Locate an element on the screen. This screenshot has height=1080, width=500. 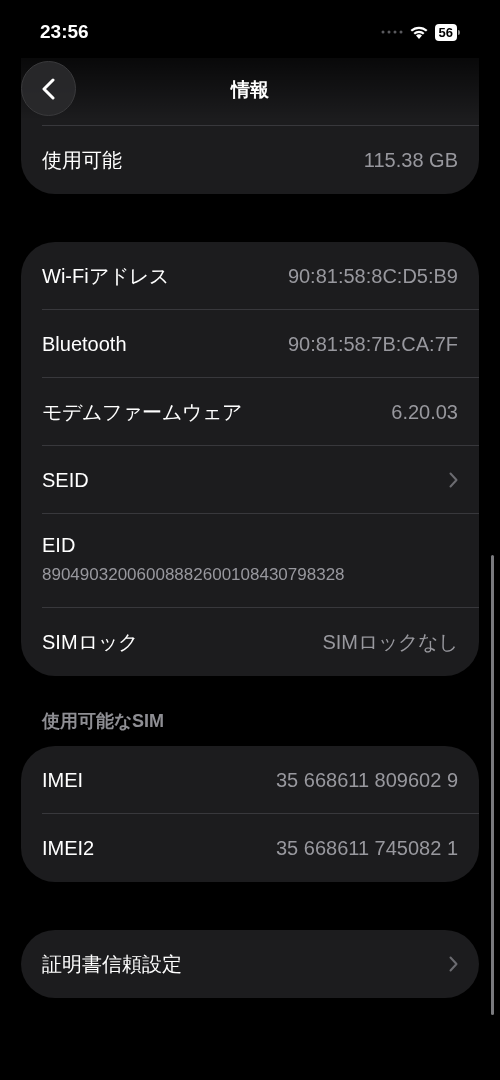
status-time: 23:56 is located at coordinates (64, 31).